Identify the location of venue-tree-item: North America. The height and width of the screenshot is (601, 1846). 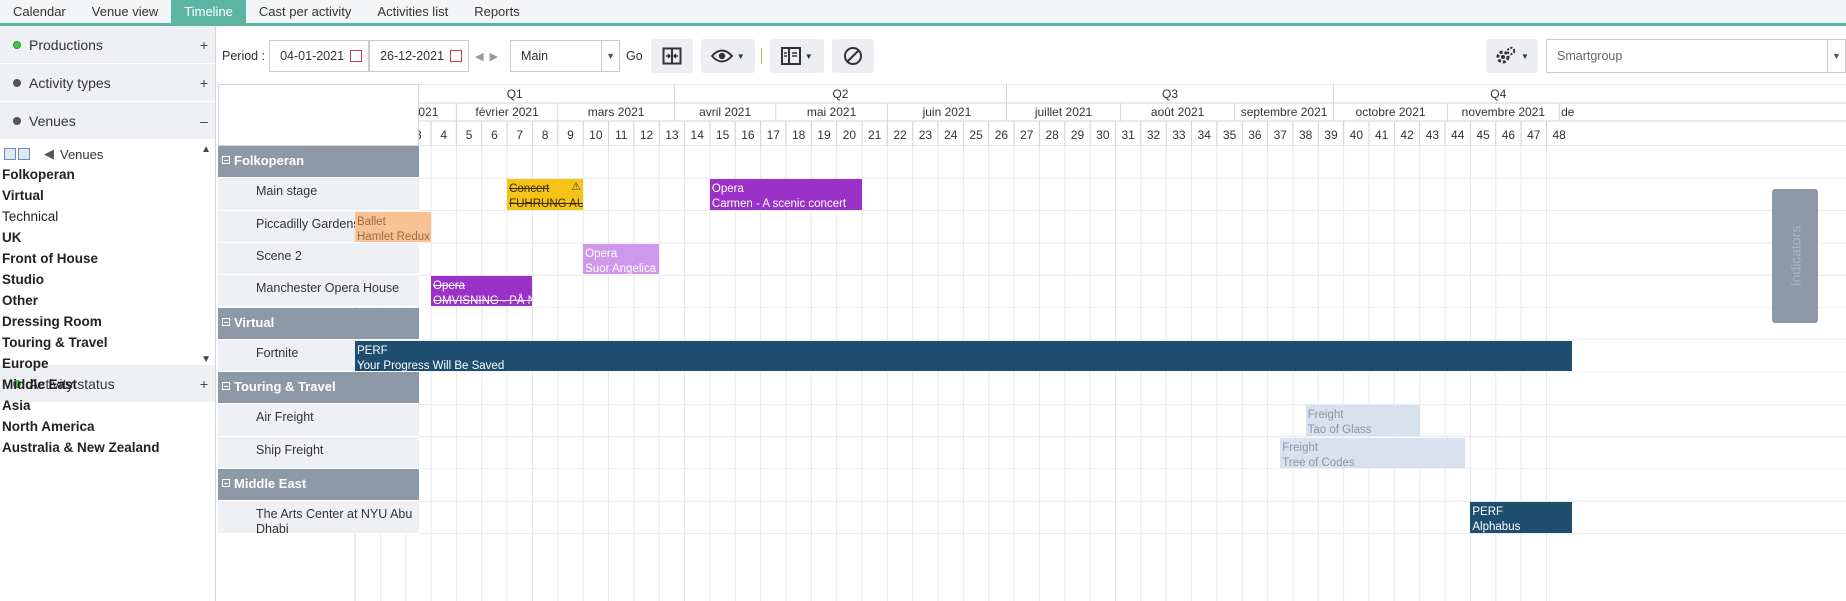
(107, 426).